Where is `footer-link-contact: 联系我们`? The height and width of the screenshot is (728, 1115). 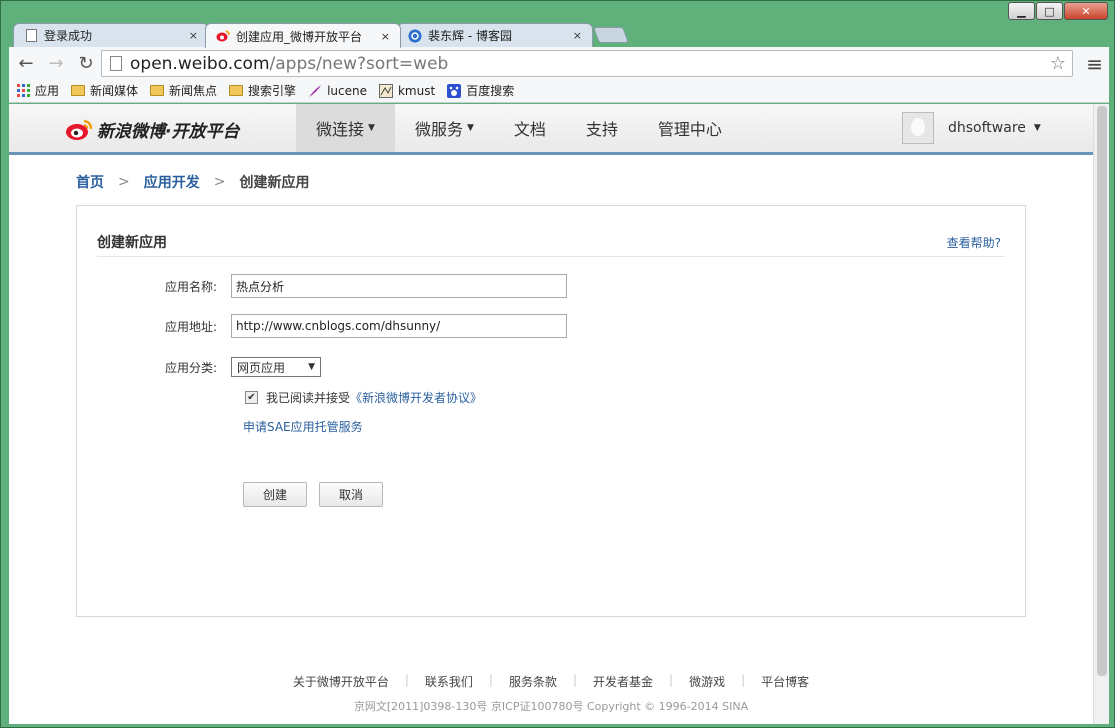 footer-link-contact: 联系我们 is located at coordinates (449, 681).